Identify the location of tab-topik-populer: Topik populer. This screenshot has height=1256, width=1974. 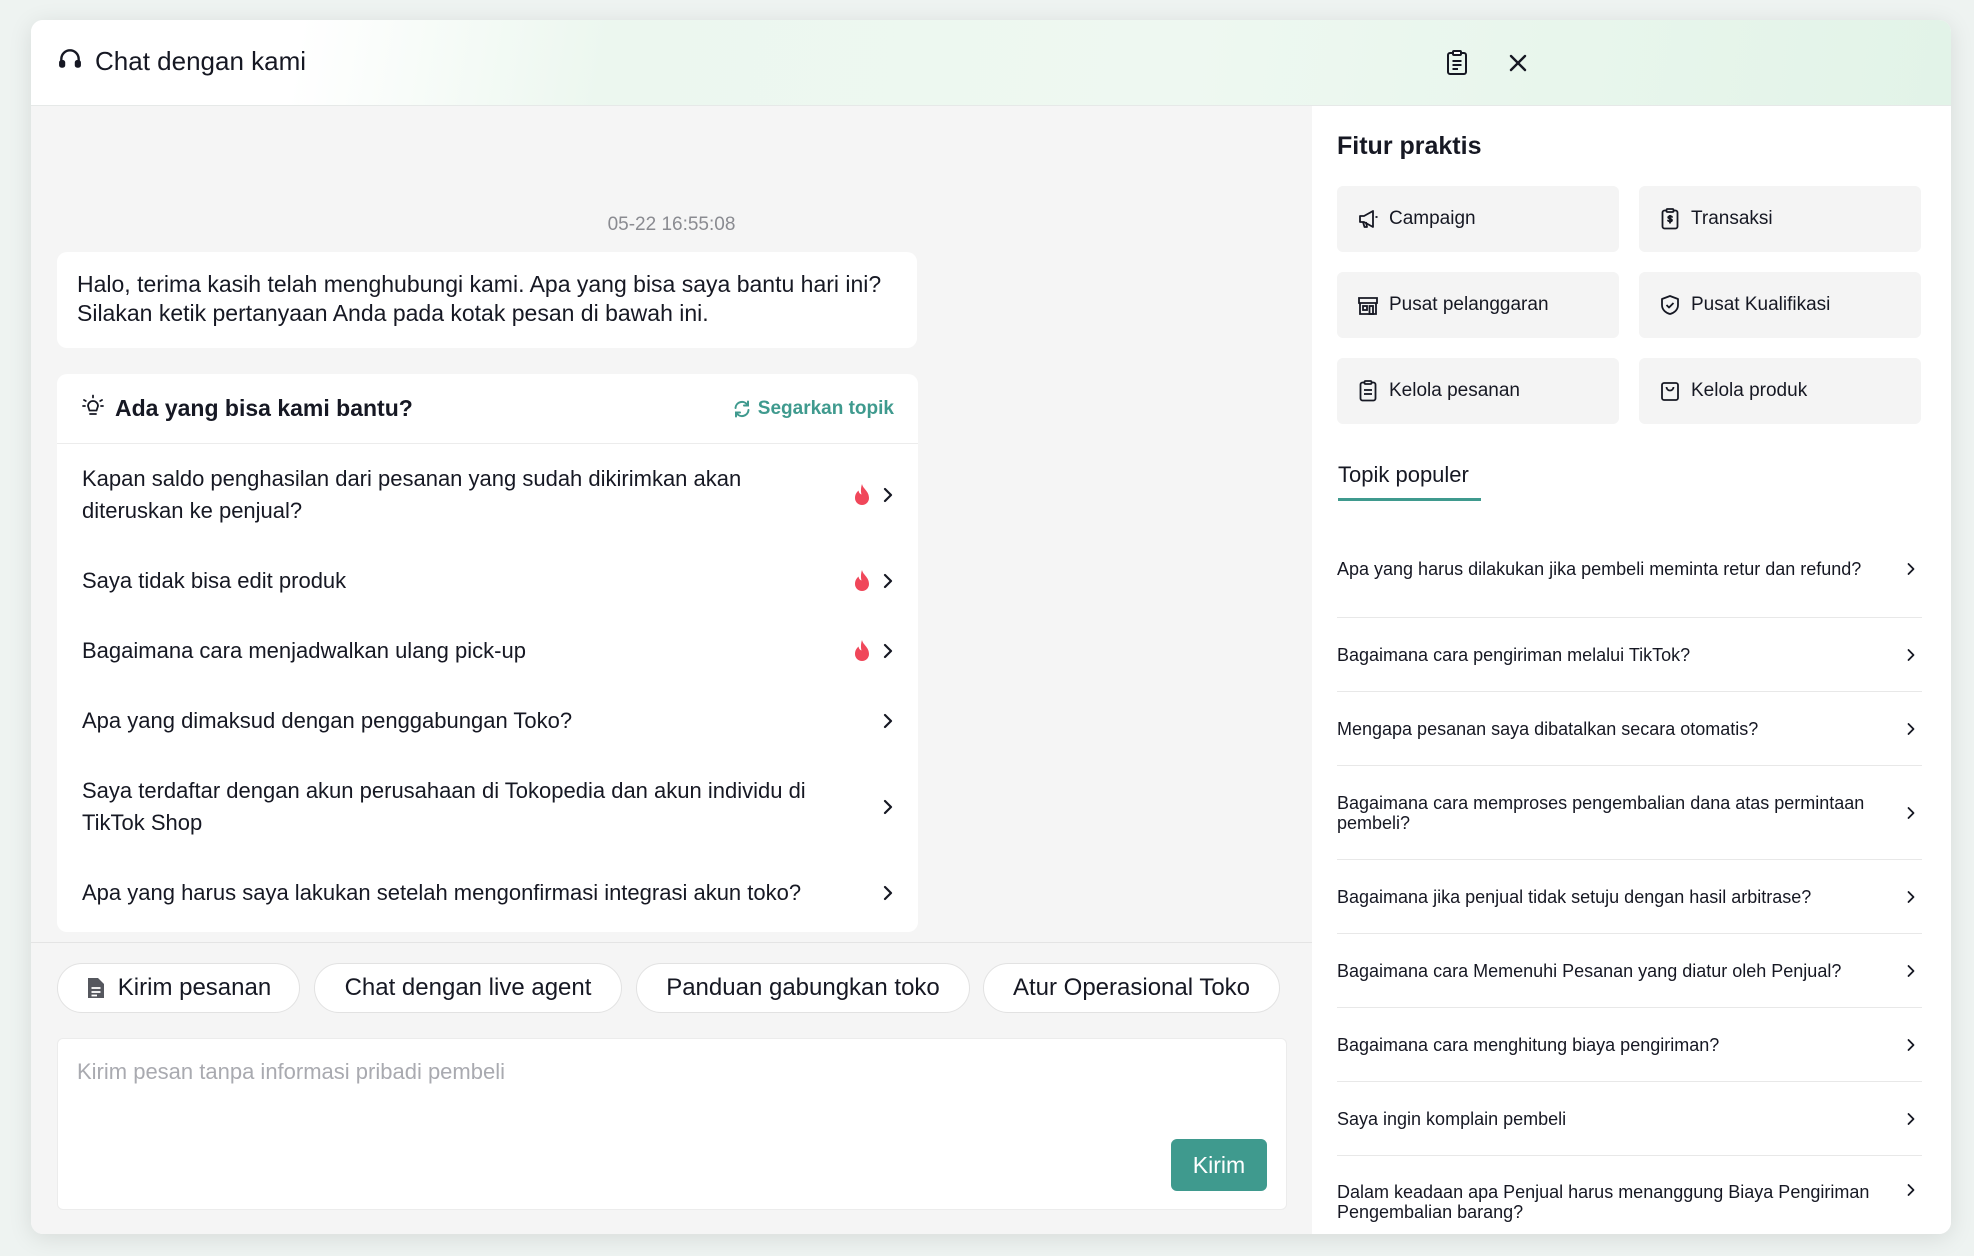
(1403, 475).